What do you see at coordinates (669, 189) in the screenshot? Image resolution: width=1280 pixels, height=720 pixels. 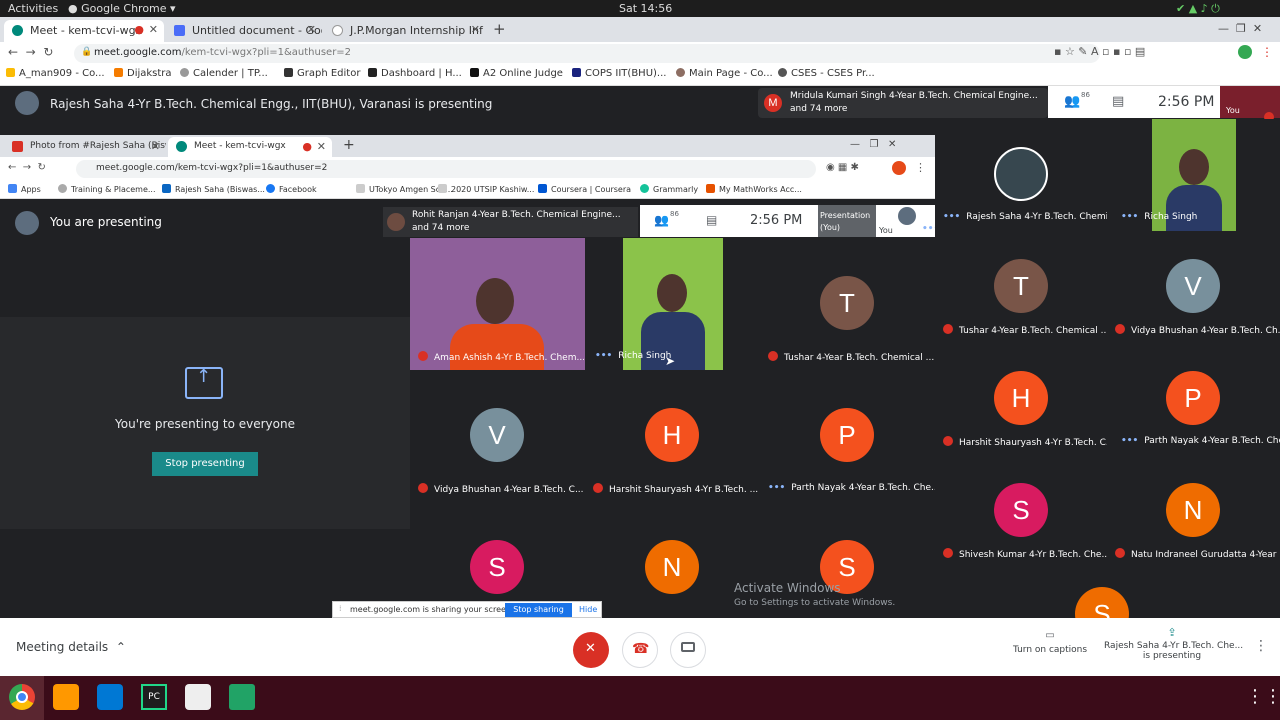 I see `bookmark-item: Grammarly` at bounding box center [669, 189].